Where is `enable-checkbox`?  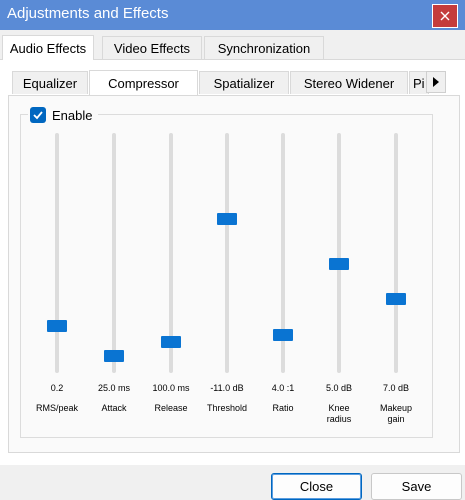
enable-checkbox is located at coordinates (38, 115).